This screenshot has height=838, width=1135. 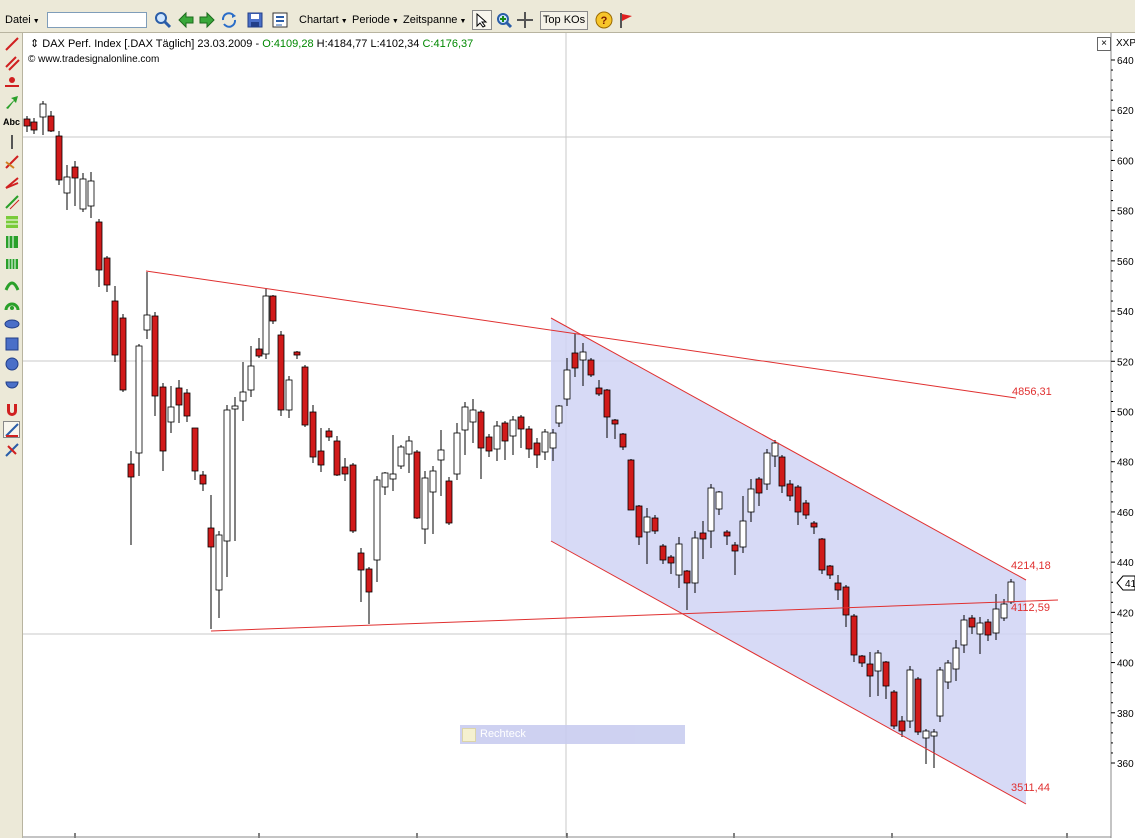 I want to click on search-icon, so click(x=163, y=20).